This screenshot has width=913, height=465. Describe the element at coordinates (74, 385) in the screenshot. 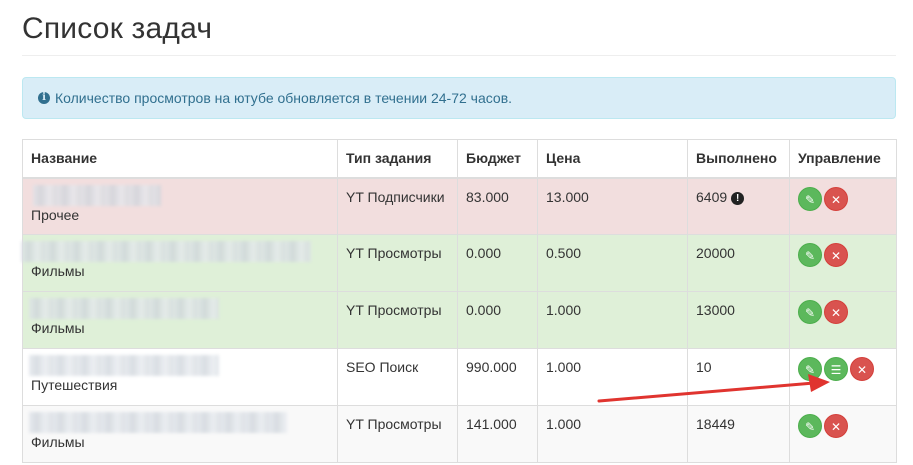

I see `task-category: Путешествия` at that location.